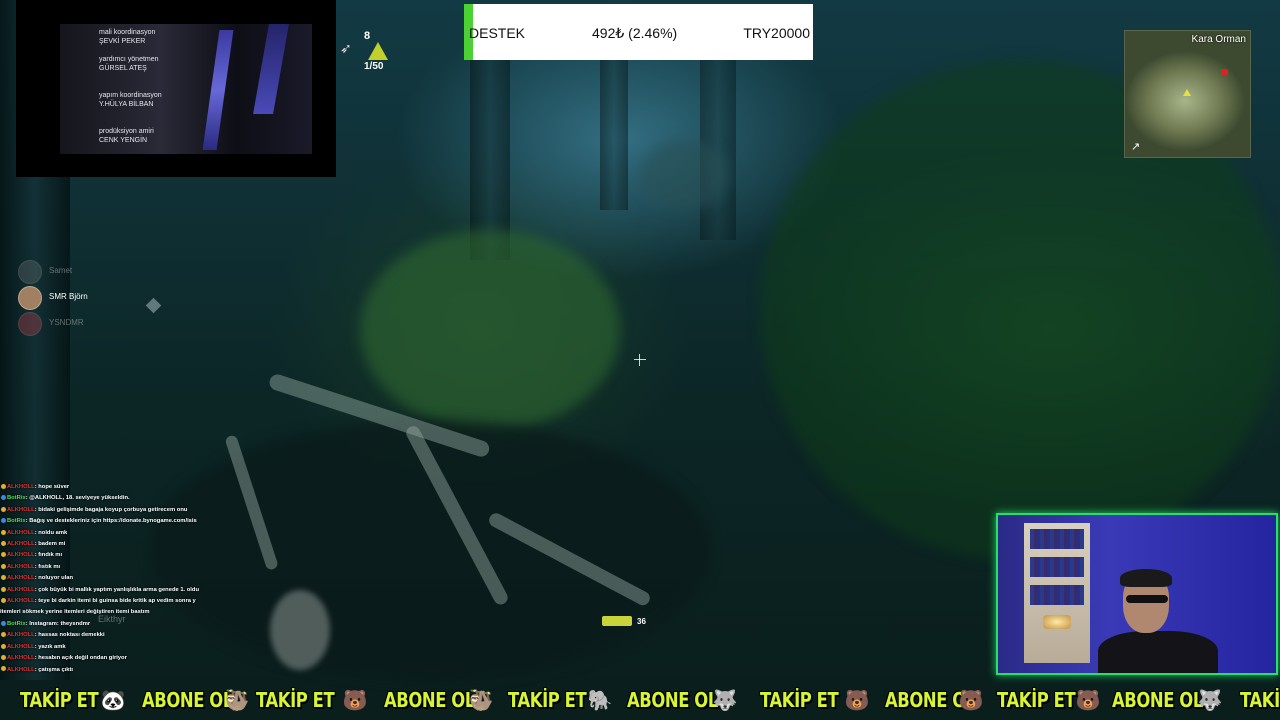 The image size is (1280, 720). I want to click on chat-message: ALKHOLL: fındık mı, so click(106, 555).